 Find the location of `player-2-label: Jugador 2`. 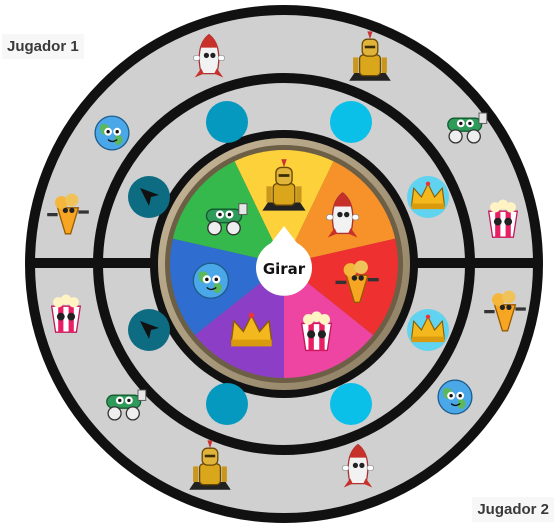

player-2-label: Jugador 2 is located at coordinates (513, 509).